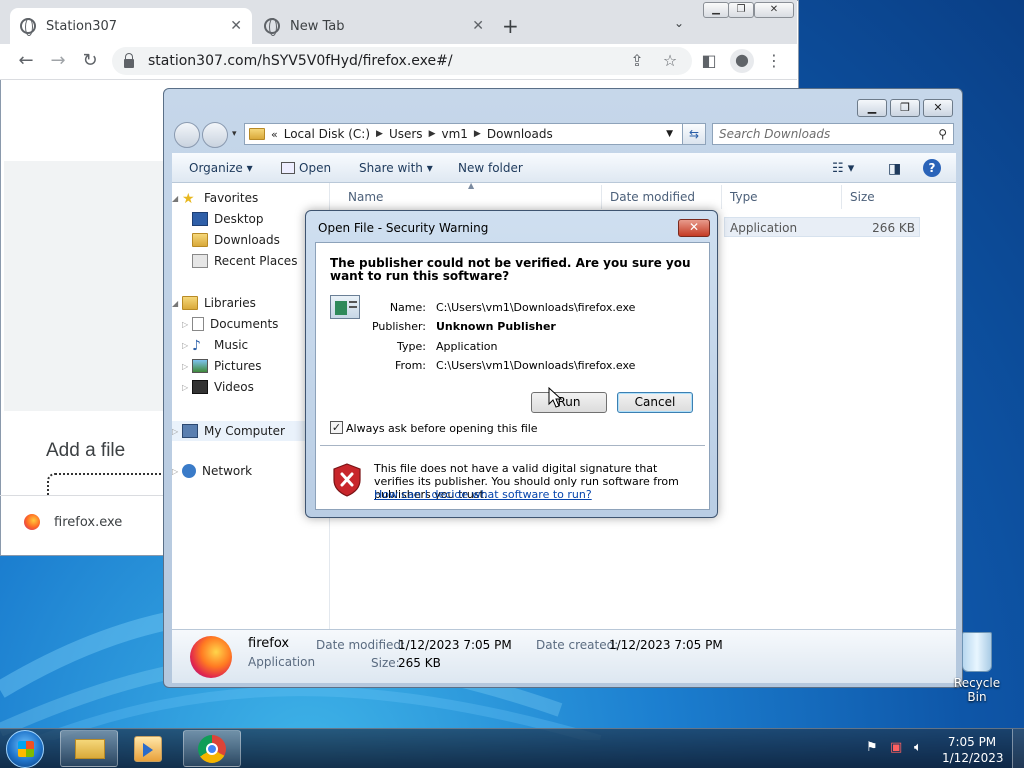 The height and width of the screenshot is (768, 1024). What do you see at coordinates (26, 62) in the screenshot?
I see `back-arrow-icon: ←` at bounding box center [26, 62].